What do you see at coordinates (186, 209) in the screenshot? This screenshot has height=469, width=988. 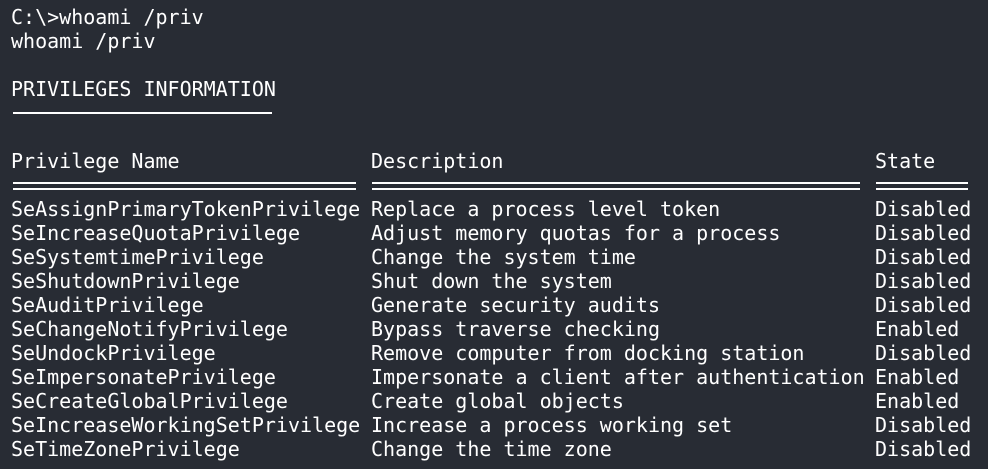 I see `privilege-name: SeAssignPrimaryTokenPrivilege` at bounding box center [186, 209].